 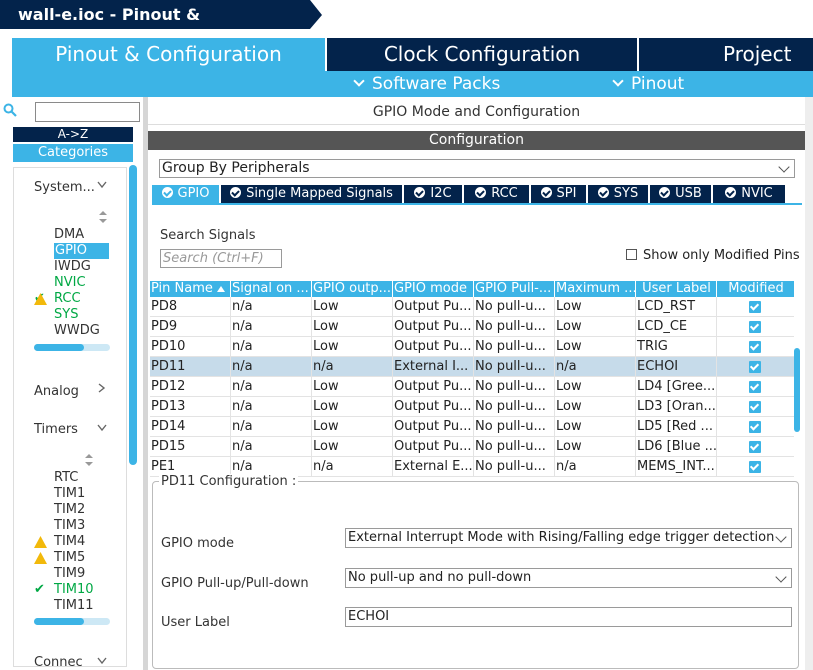 What do you see at coordinates (133, 315) in the screenshot?
I see `left-vertical-scrollbar` at bounding box center [133, 315].